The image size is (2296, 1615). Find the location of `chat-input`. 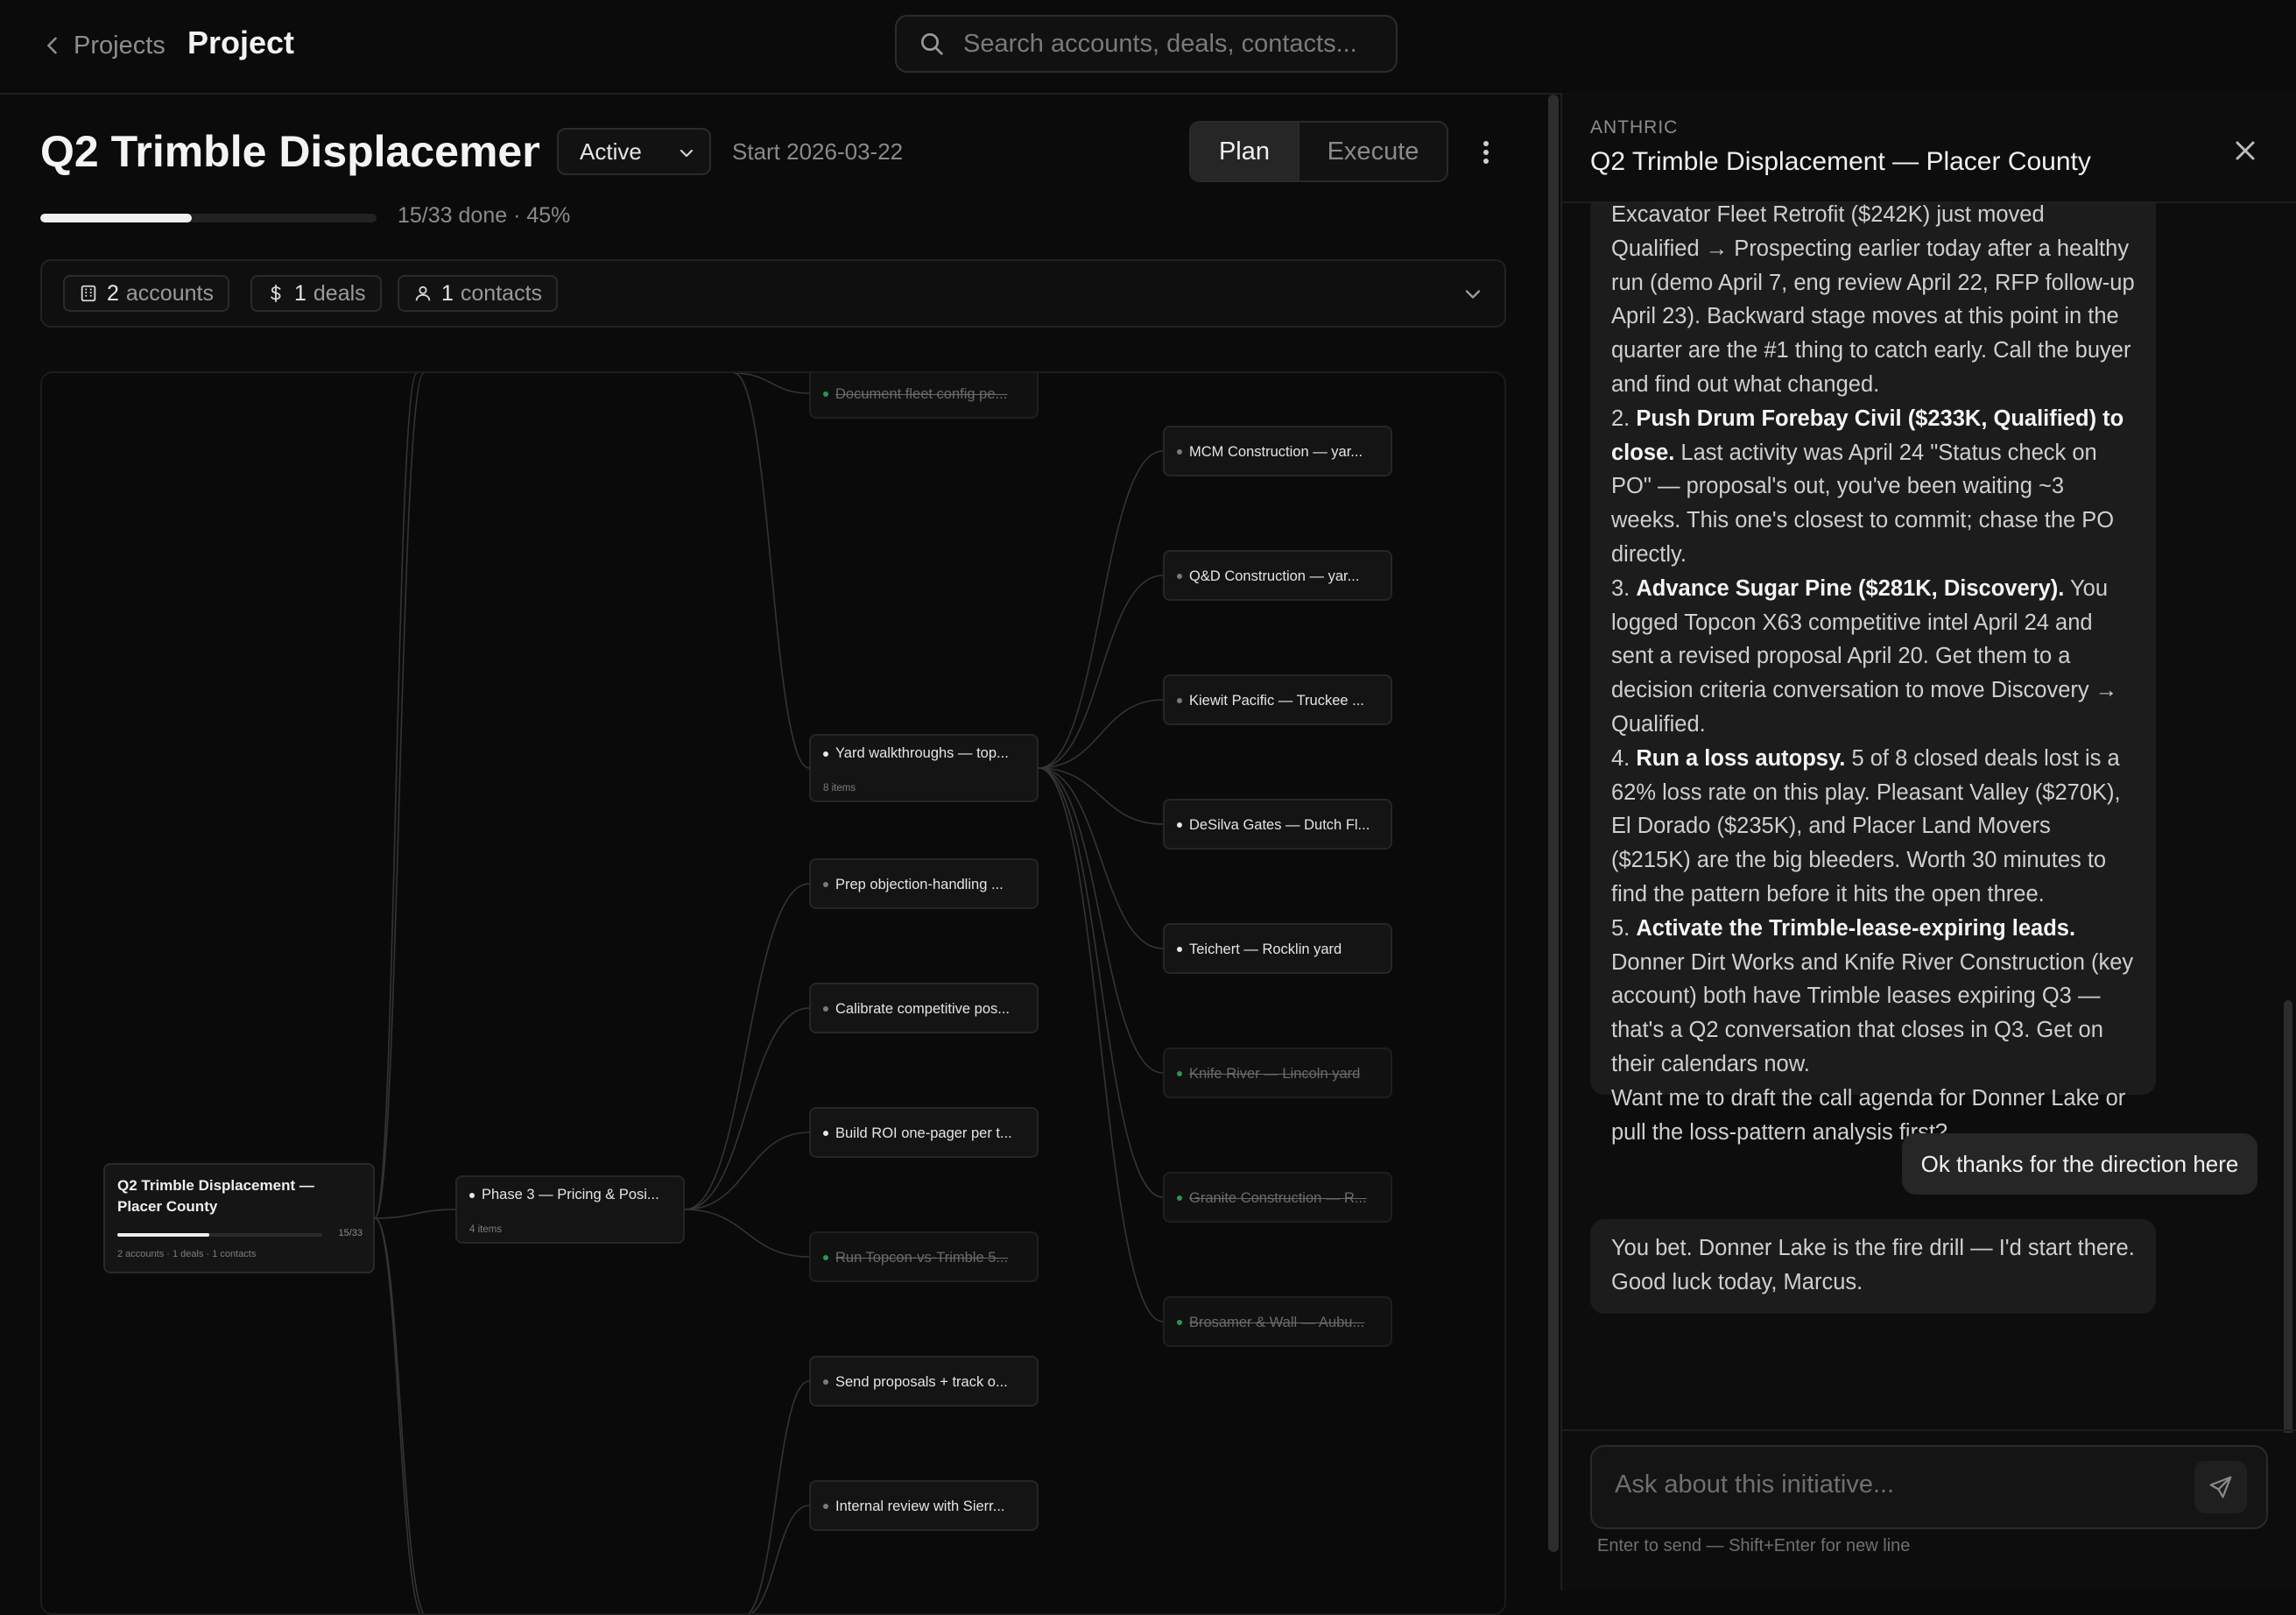

chat-input is located at coordinates (1895, 1485).